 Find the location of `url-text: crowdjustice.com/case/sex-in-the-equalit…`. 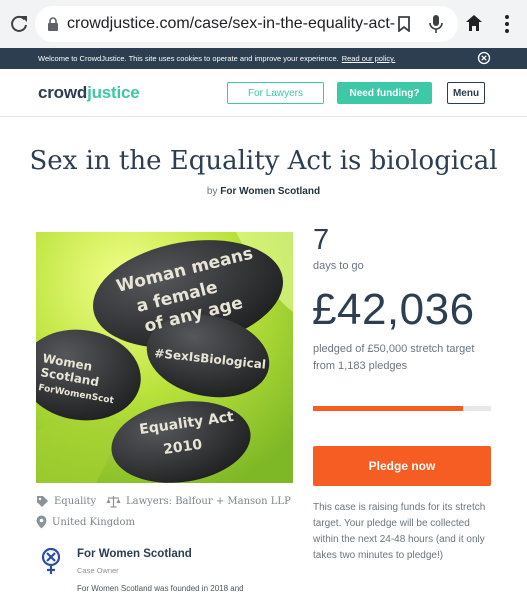

url-text: crowdjustice.com/case/sex-in-the-equalit… is located at coordinates (231, 24).